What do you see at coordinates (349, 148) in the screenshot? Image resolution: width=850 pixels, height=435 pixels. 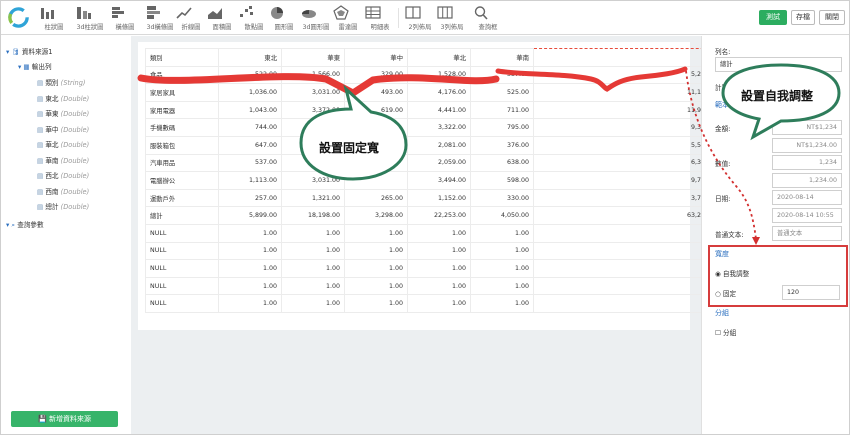 I see `callout-fixed-width: 設置固定寬` at bounding box center [349, 148].